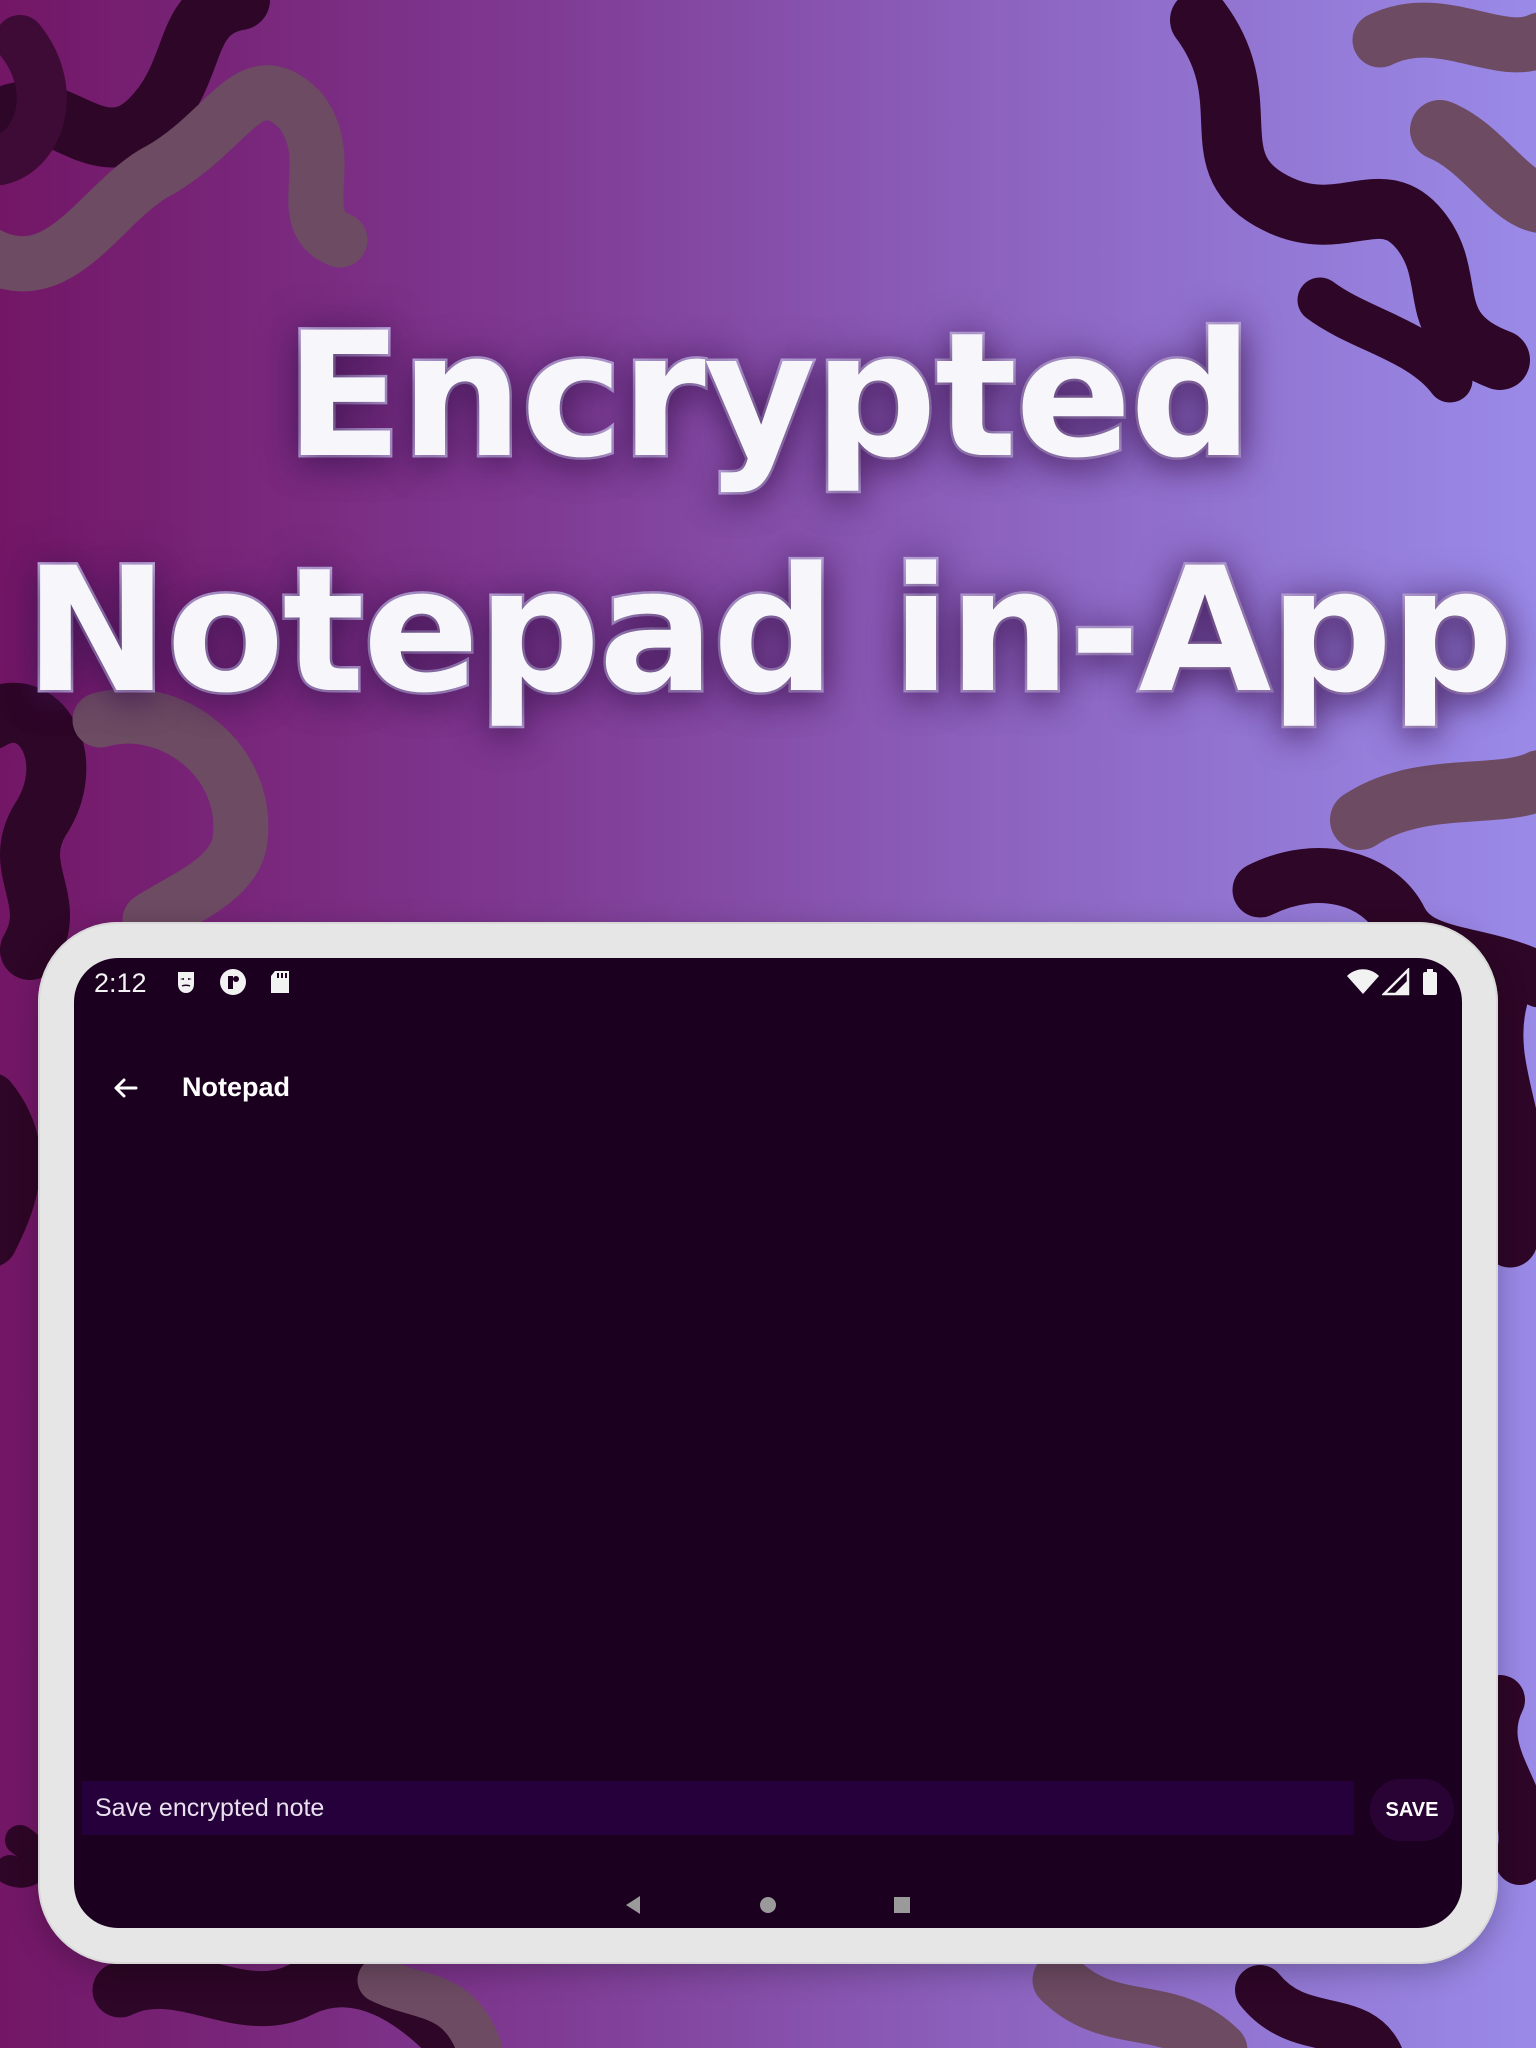  What do you see at coordinates (120, 983) in the screenshot?
I see `status-time: 2:12` at bounding box center [120, 983].